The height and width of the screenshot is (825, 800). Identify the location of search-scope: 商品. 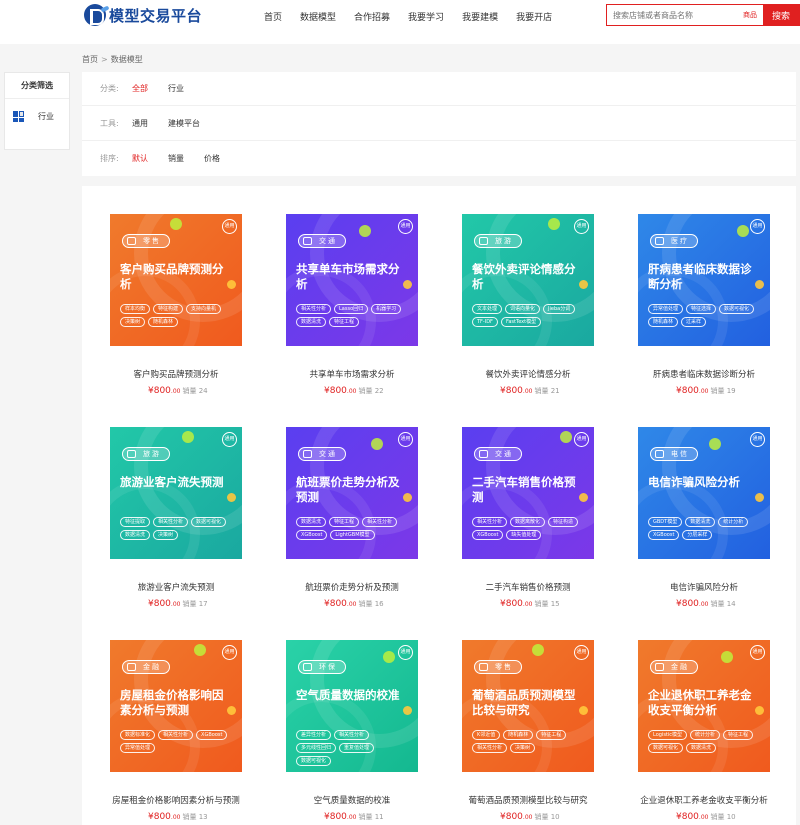
(753, 15).